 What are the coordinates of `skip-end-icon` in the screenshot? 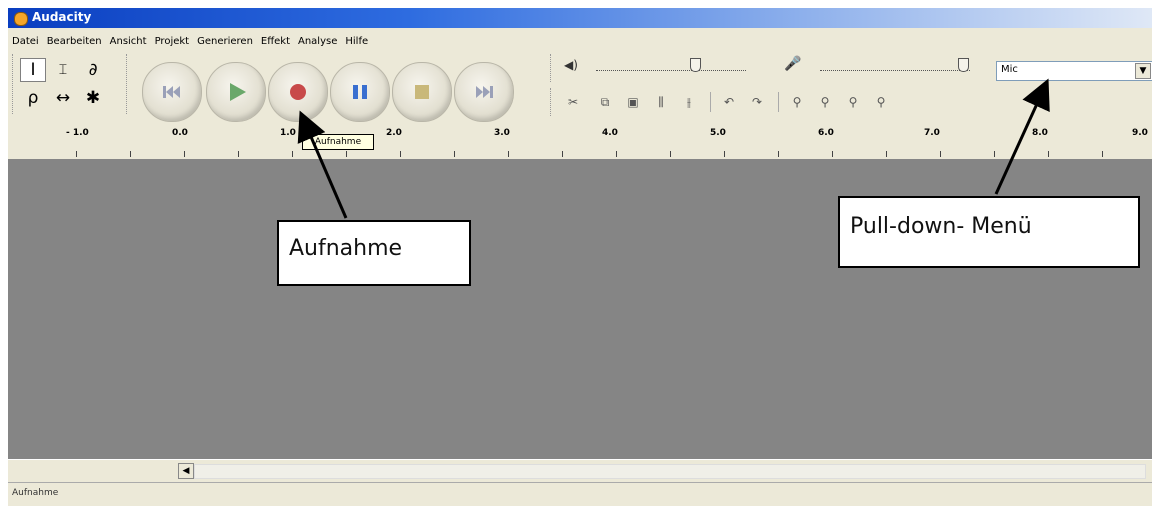 It's located at (484, 92).